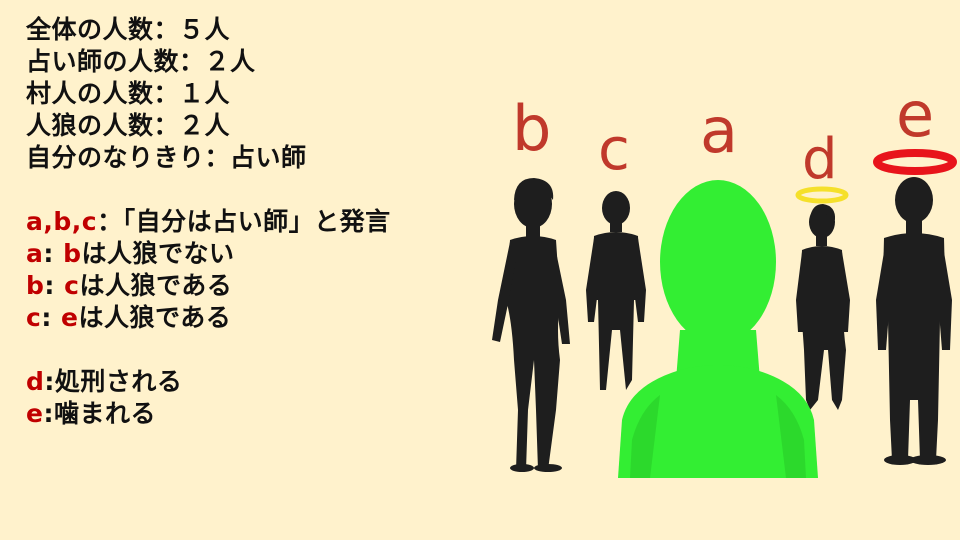 The height and width of the screenshot is (540, 960). I want to click on red-halo-icon, so click(915, 162).